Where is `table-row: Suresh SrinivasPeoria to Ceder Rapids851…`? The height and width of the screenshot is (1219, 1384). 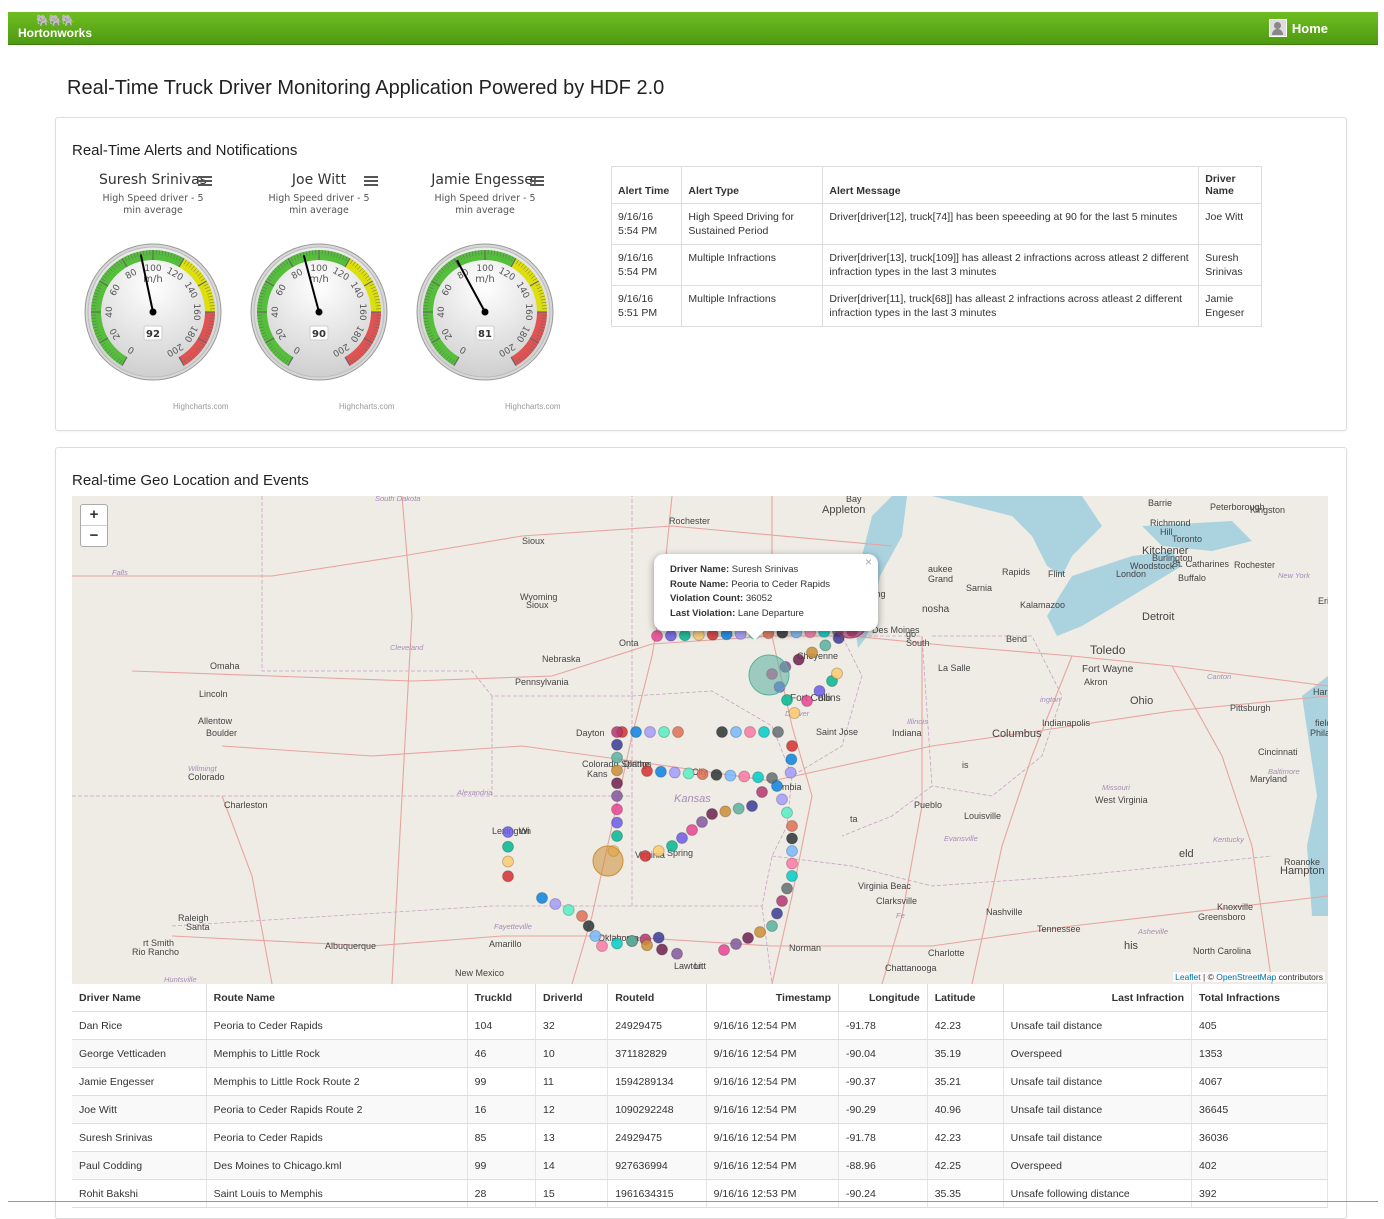
table-row: Suresh SrinivasPeoria to Ceder Rapids851… is located at coordinates (700, 1138).